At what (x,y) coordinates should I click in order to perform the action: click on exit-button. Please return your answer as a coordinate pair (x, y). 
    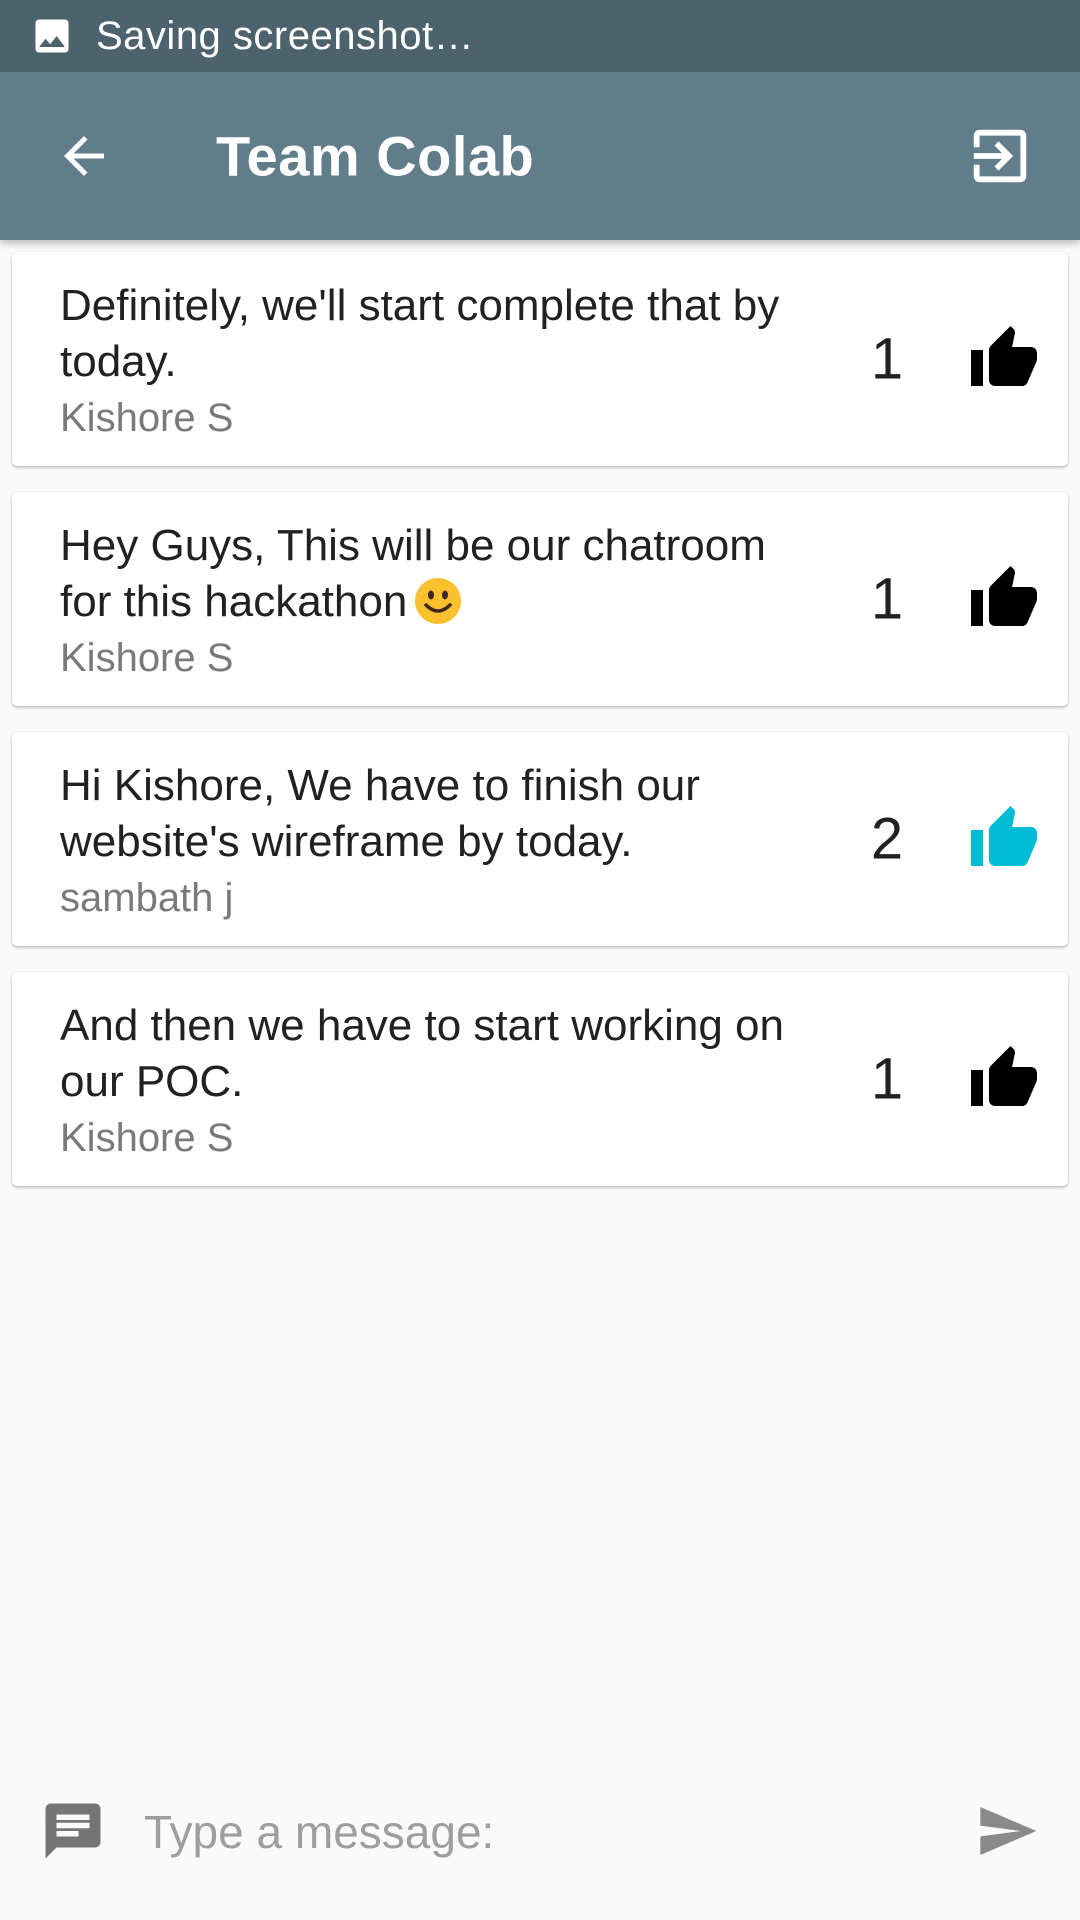
    Looking at the image, I should click on (1000, 156).